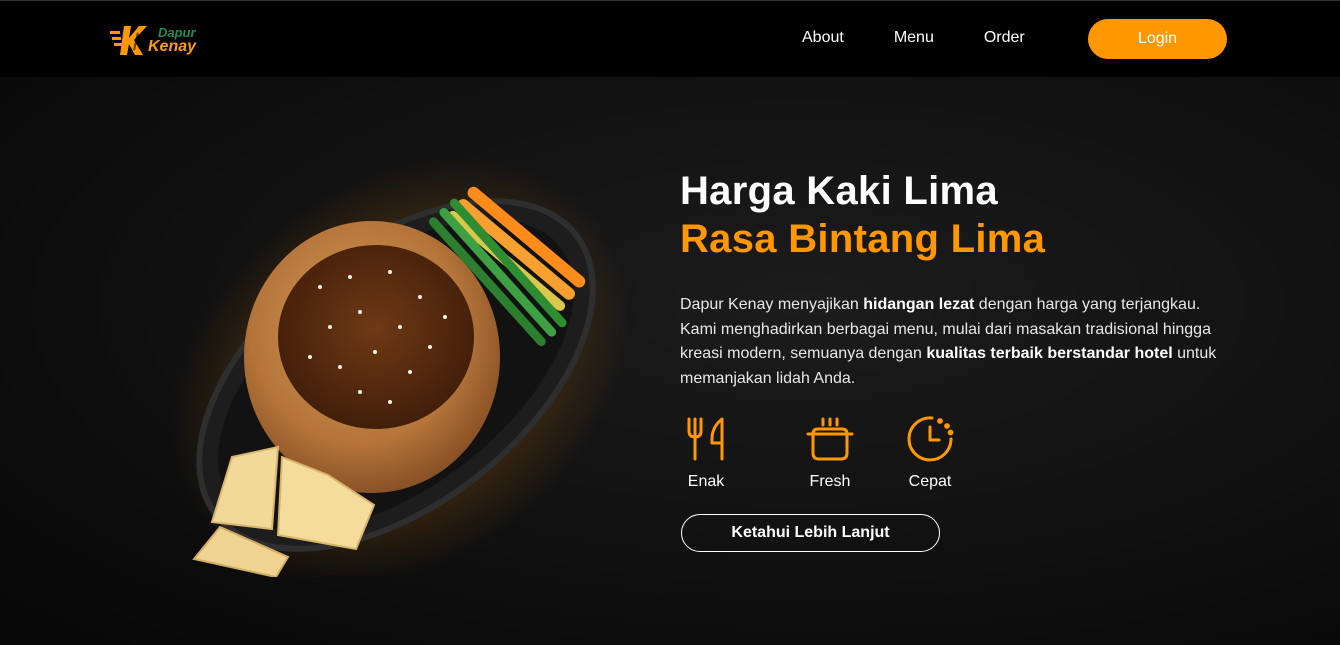 Image resolution: width=1340 pixels, height=645 pixels. Describe the element at coordinates (706, 481) in the screenshot. I see `feature-label-enak: Enak` at that location.